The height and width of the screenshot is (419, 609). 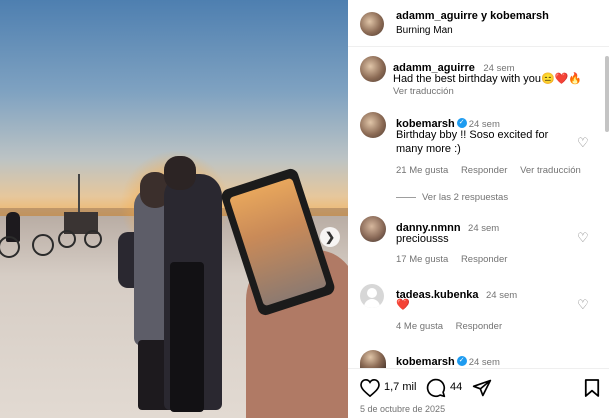 I want to click on comment-actions: 21 Me gusta Responder Ver traducción, so click(x=488, y=170).